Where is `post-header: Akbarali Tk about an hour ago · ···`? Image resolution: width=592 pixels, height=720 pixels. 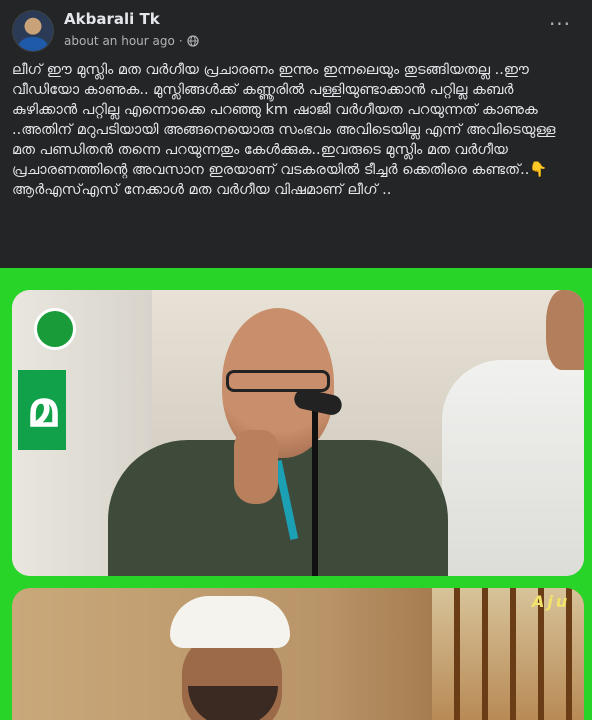
post-header: Akbarali Tk about an hour ago · ··· is located at coordinates (296, 29).